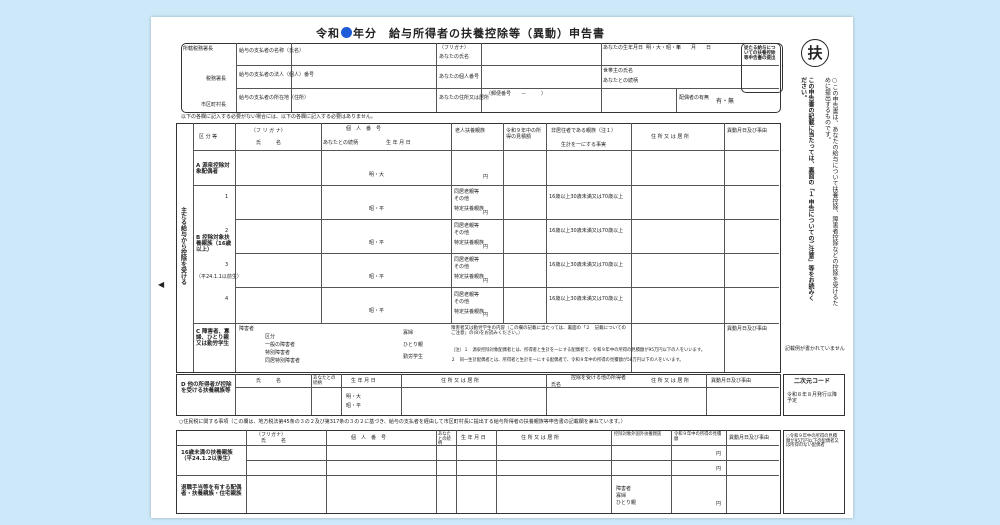 The width and height of the screenshot is (1000, 525). Describe the element at coordinates (486, 177) in the screenshot. I see `section-a-yen: 円` at that location.